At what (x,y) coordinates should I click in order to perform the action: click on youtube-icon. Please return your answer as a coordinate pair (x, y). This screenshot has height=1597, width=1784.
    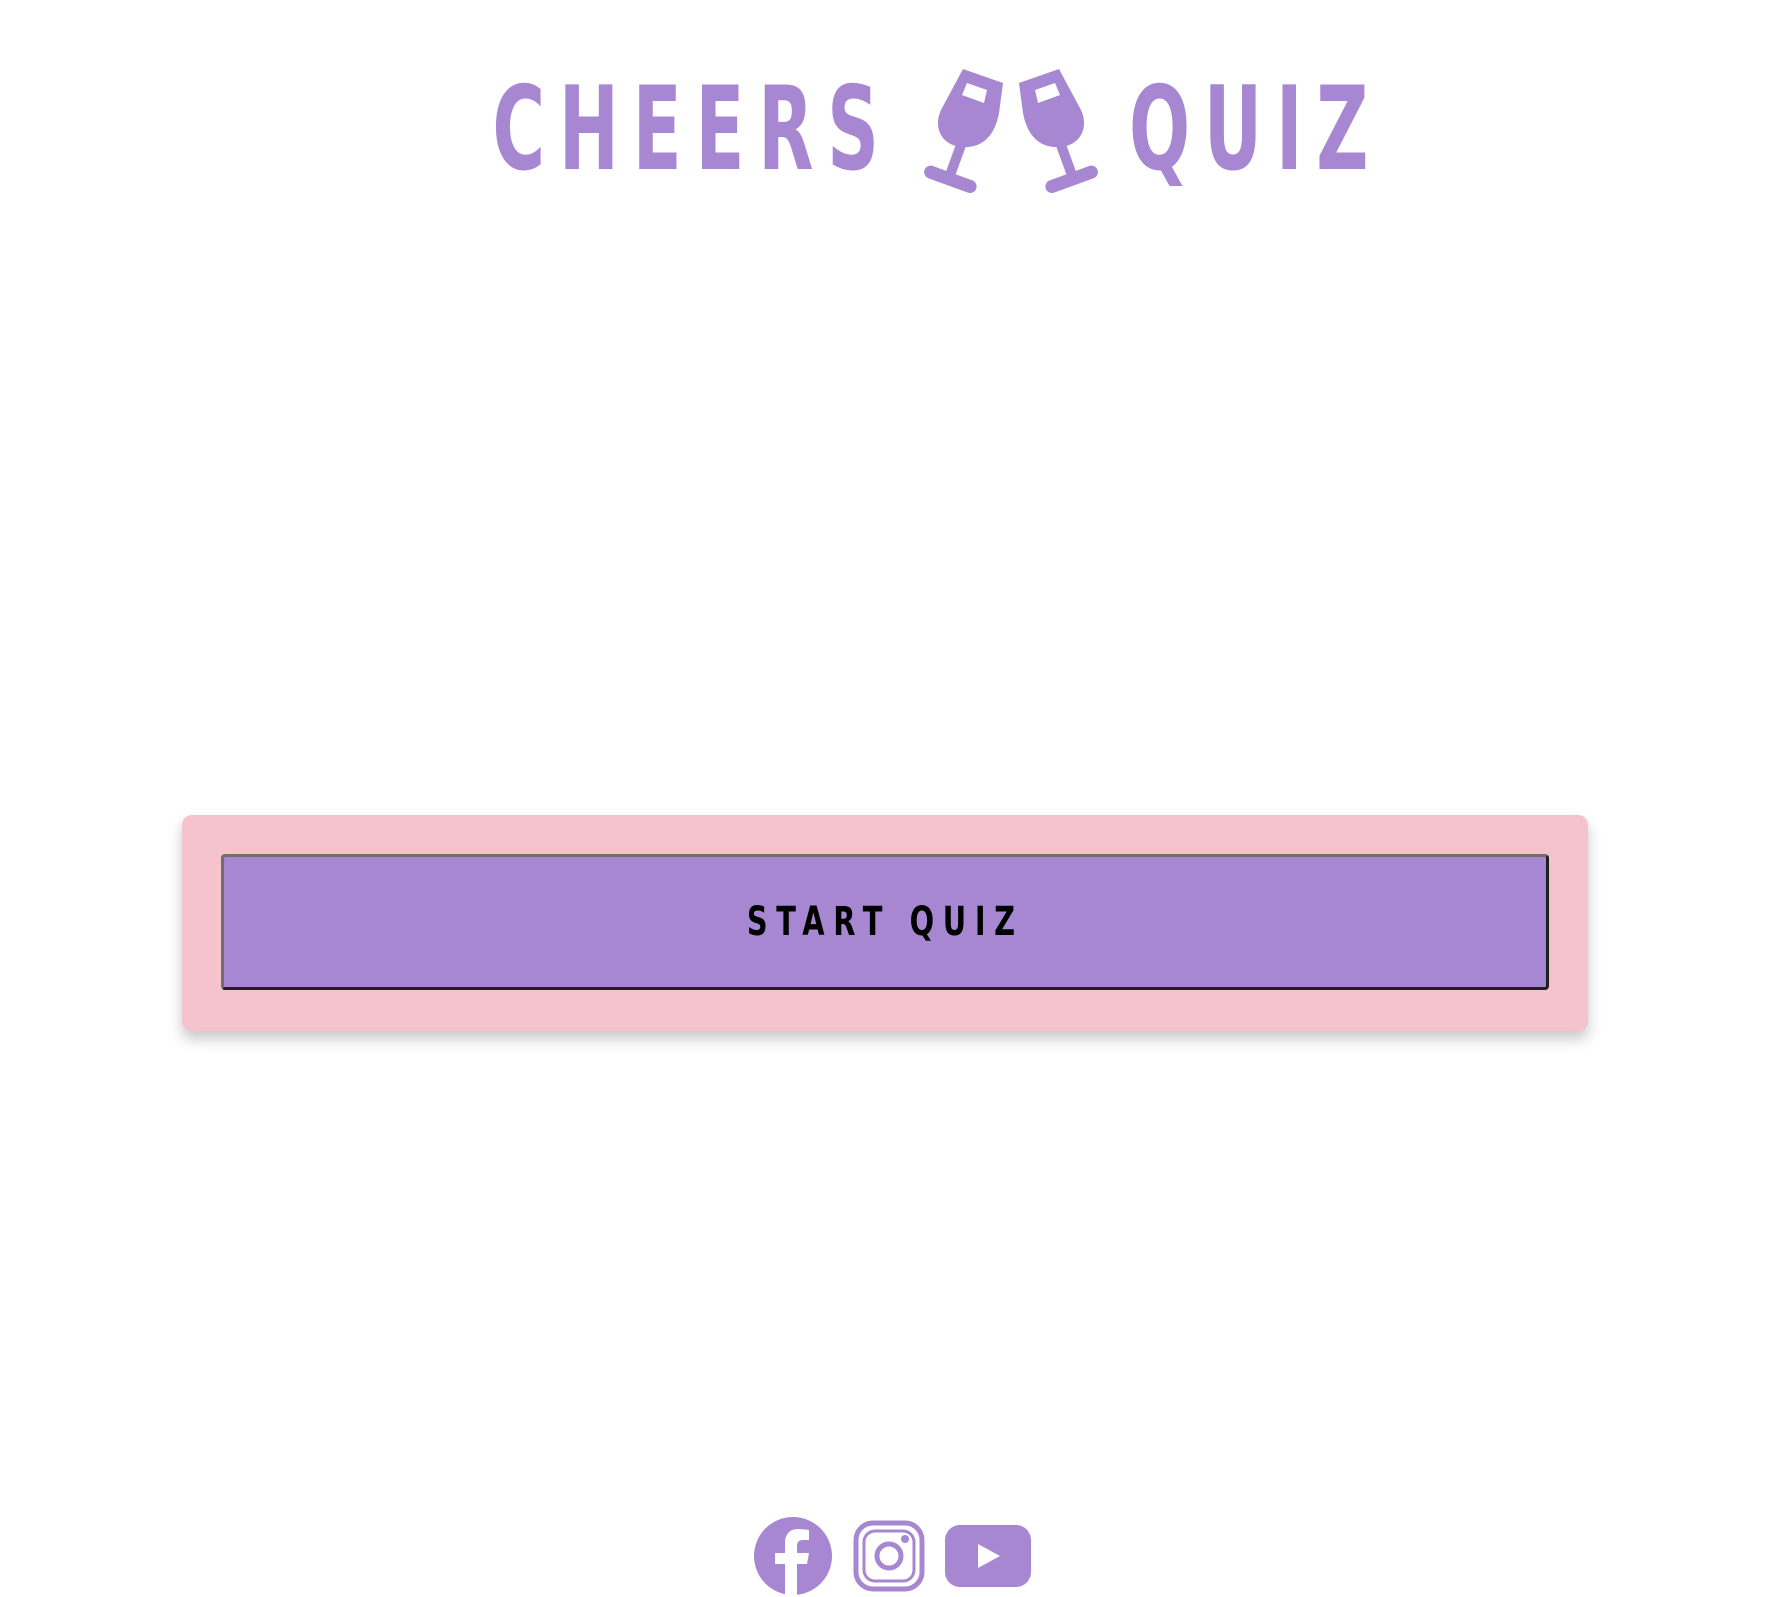
    Looking at the image, I should click on (988, 1556).